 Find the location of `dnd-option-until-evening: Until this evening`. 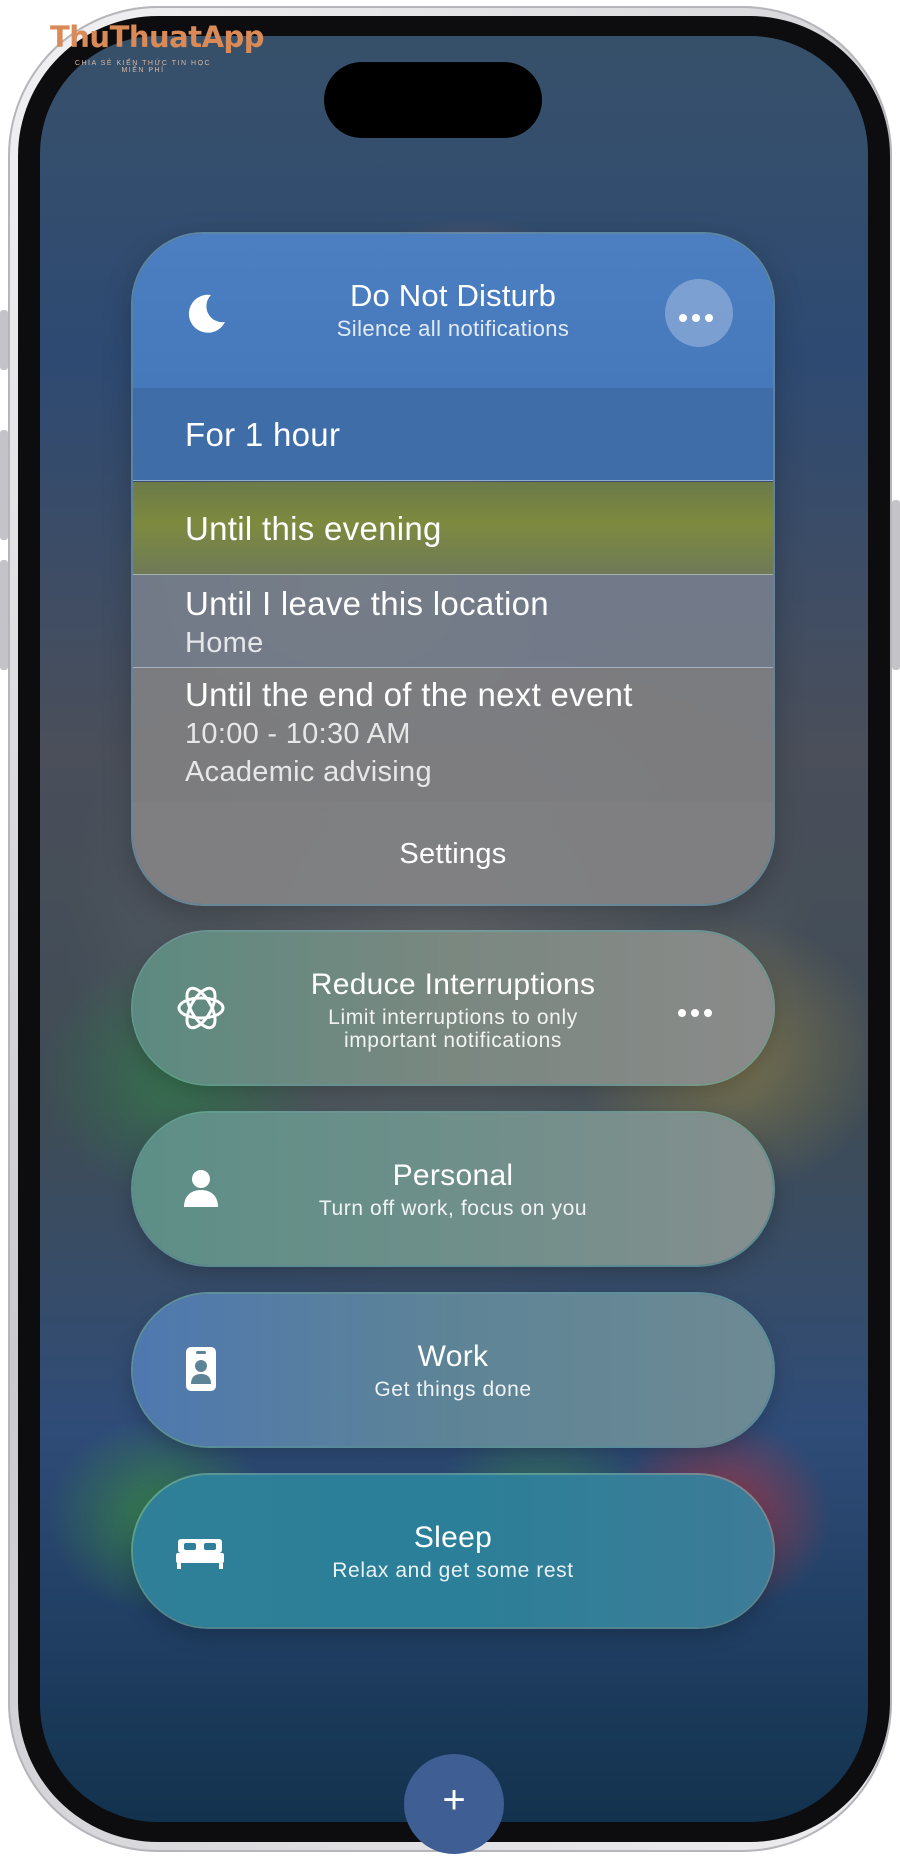

dnd-option-until-evening: Until this evening is located at coordinates (453, 528).